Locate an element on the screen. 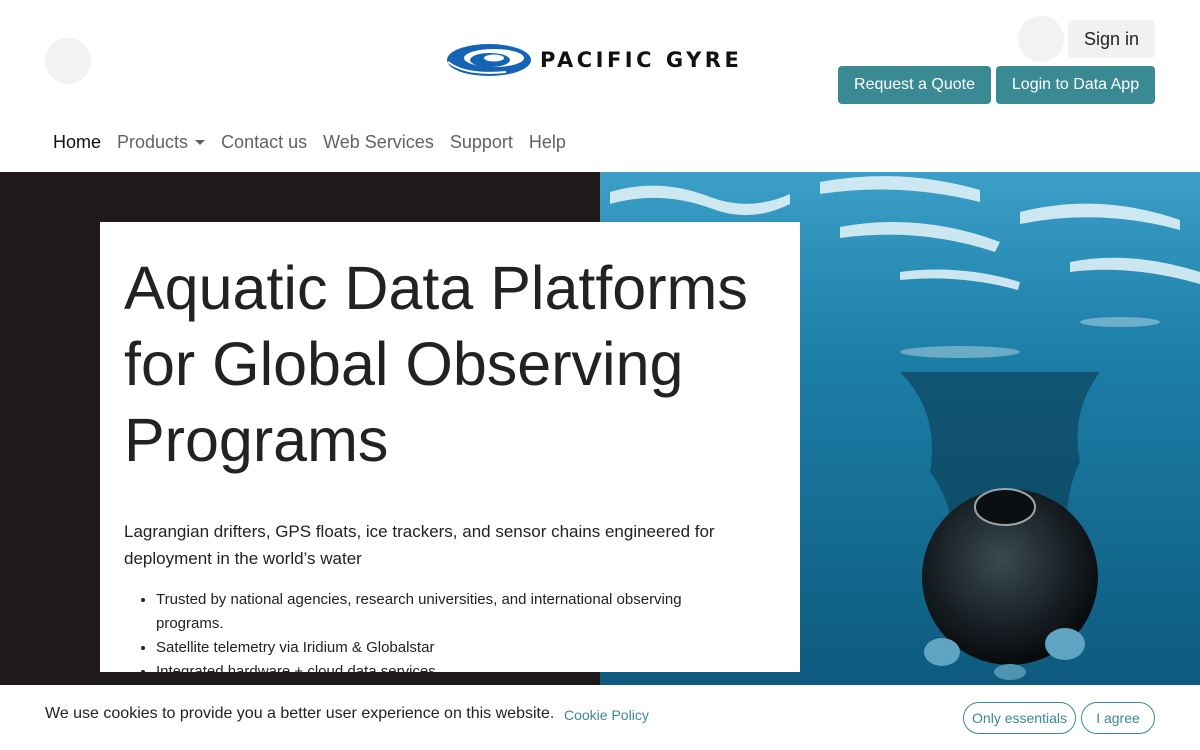  brand-name: PACIFIC GYRE is located at coordinates (641, 60).